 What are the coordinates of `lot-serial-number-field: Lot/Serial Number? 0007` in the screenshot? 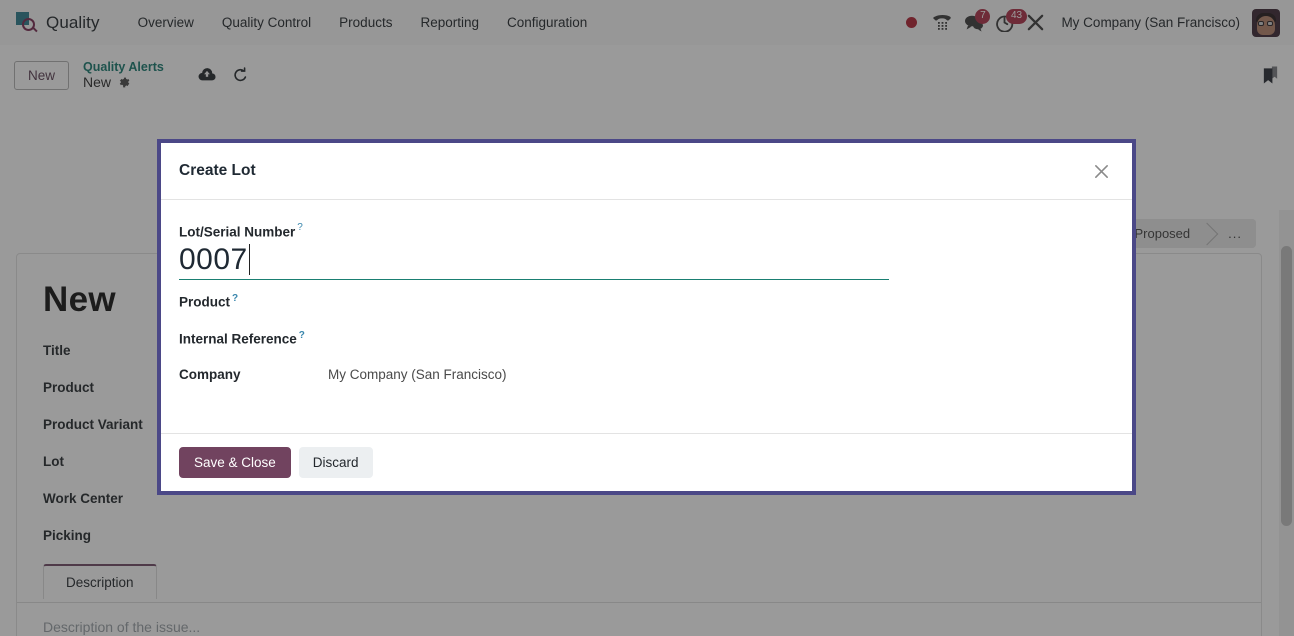 It's located at (646, 251).